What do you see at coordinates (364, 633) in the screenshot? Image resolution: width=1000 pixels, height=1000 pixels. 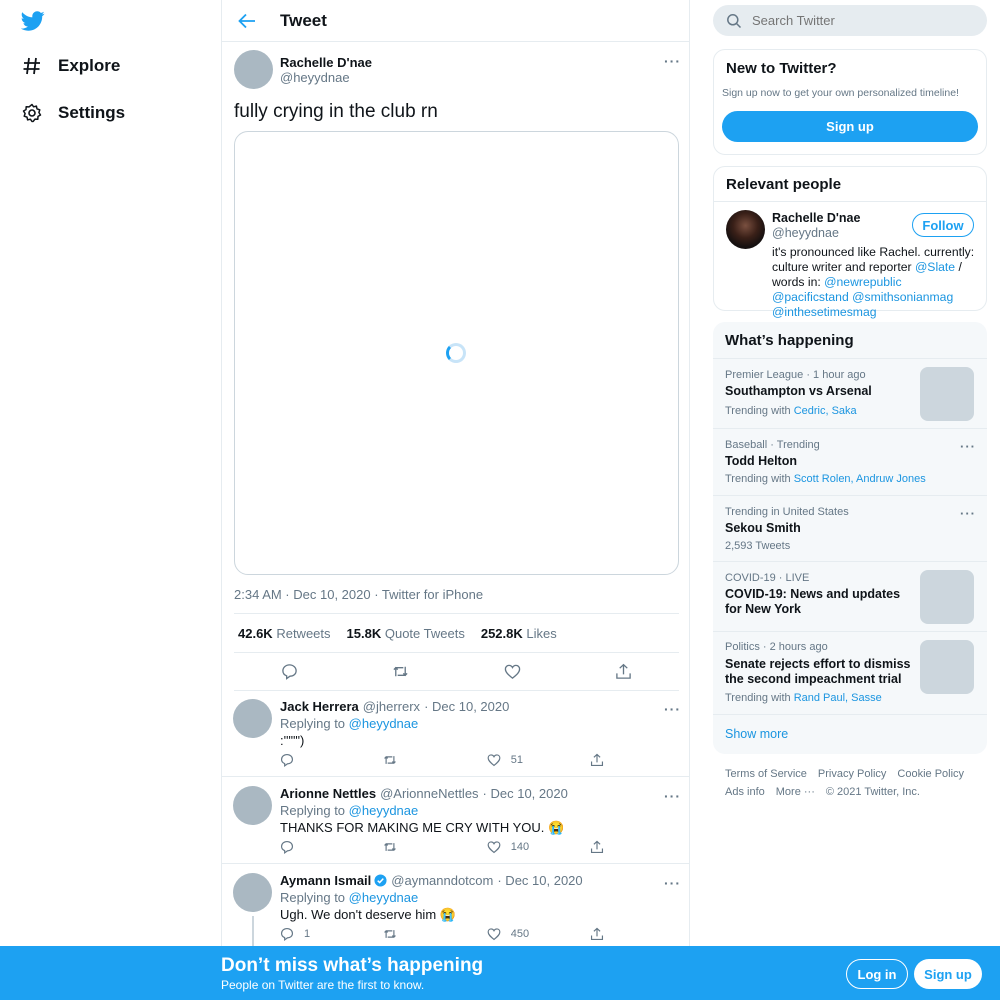 I see `quote-tweets-count: 15.8K` at bounding box center [364, 633].